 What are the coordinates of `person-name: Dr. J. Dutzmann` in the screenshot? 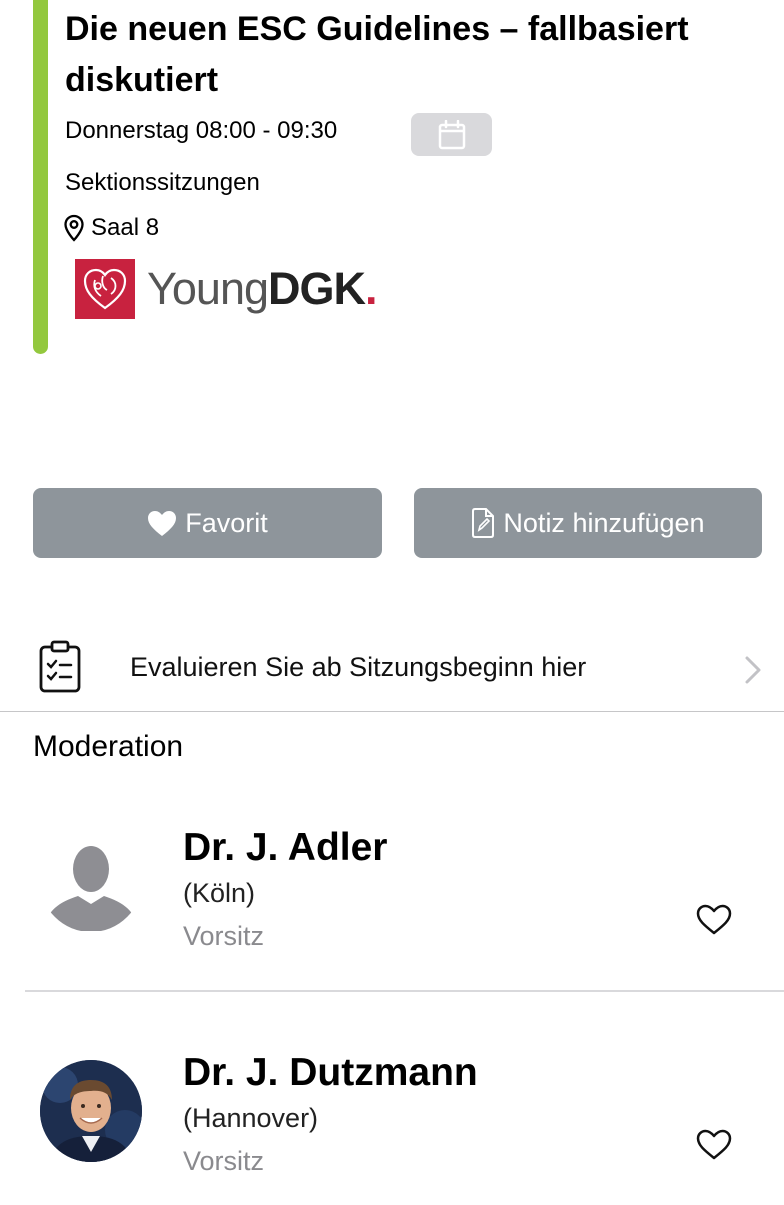 It's located at (330, 1072).